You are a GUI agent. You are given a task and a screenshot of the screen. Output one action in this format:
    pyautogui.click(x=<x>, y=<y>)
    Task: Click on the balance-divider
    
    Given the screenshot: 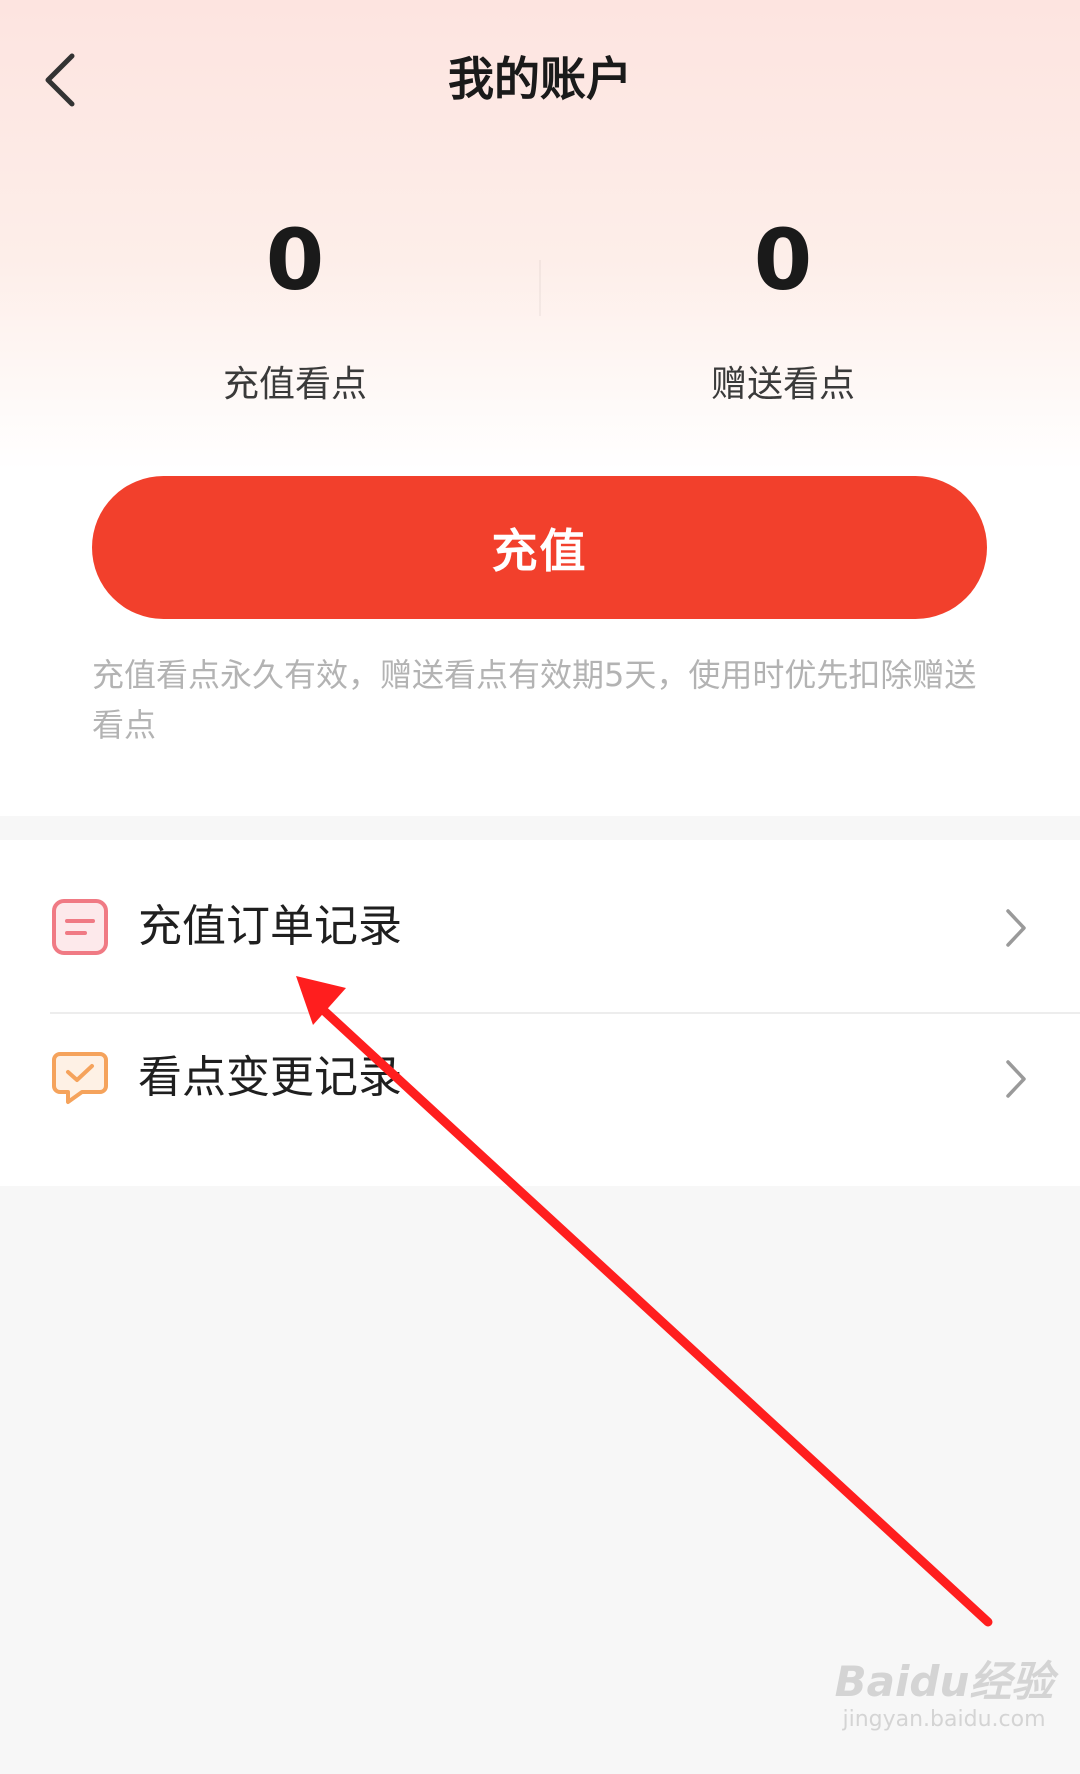 What is the action you would take?
    pyautogui.click(x=540, y=288)
    